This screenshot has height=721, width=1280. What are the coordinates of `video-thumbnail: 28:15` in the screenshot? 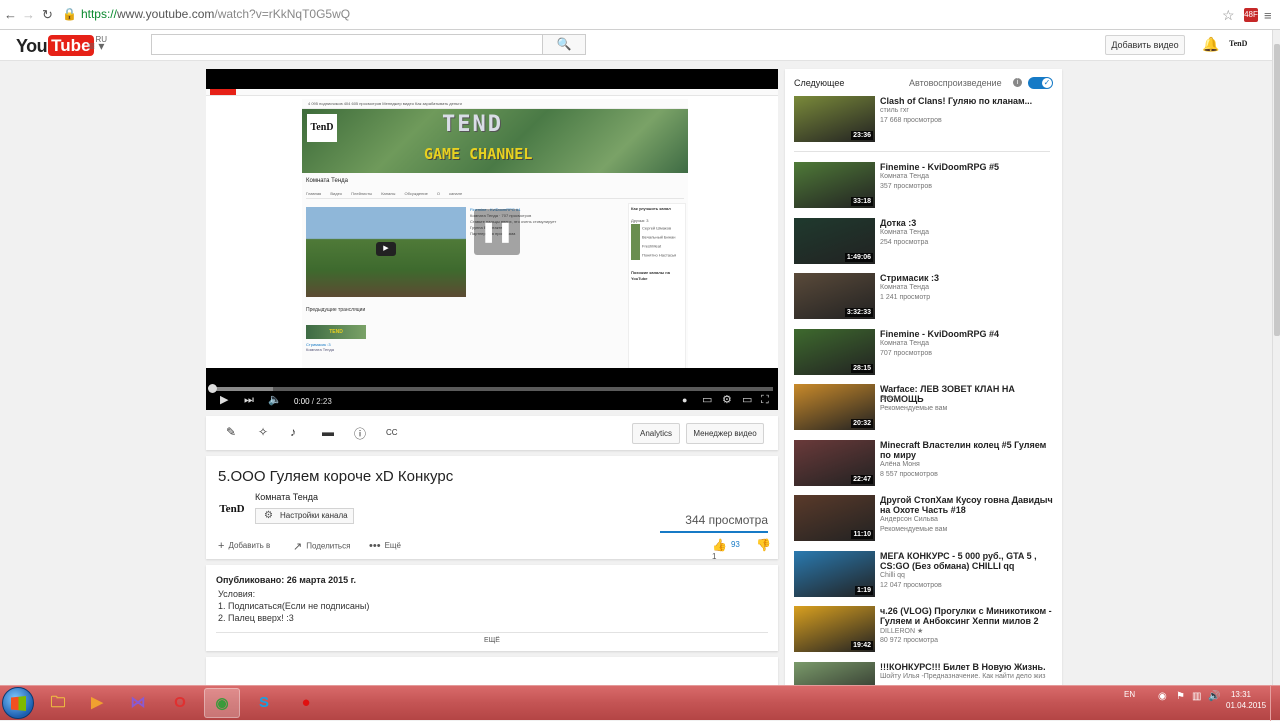 It's located at (834, 352).